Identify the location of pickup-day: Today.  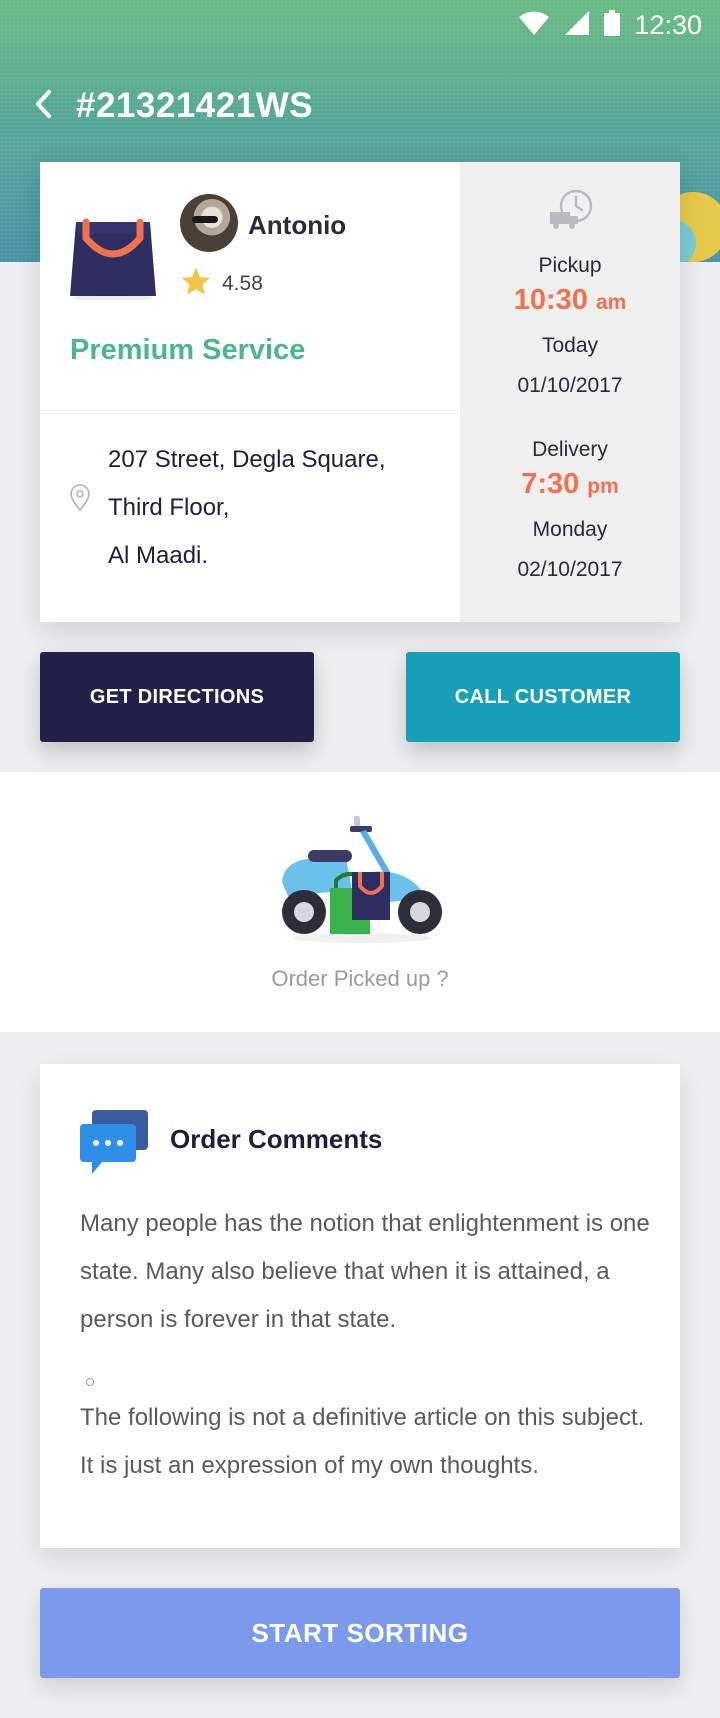
(570, 345).